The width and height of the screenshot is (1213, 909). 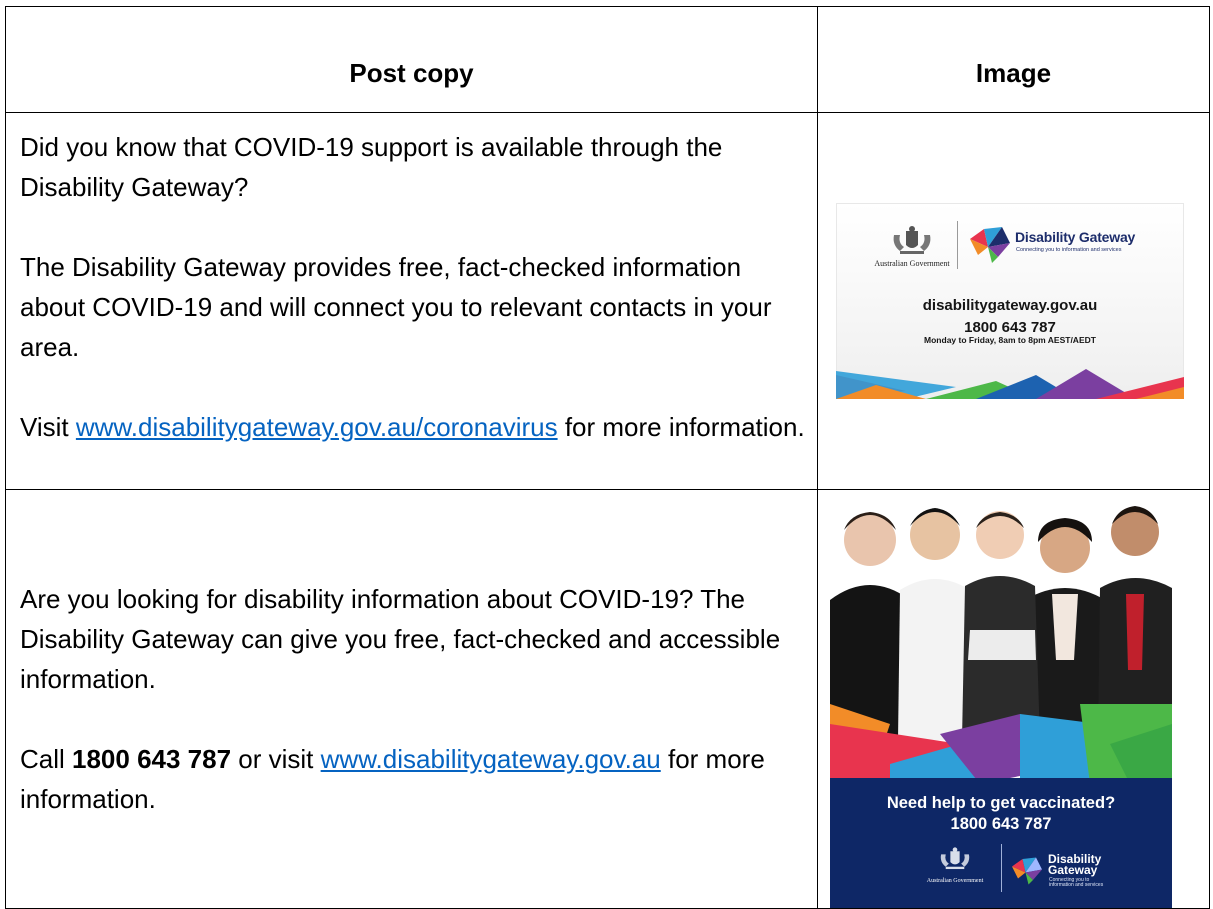 I want to click on poster-headline: Need help to get vaccinated?, so click(x=1001, y=803).